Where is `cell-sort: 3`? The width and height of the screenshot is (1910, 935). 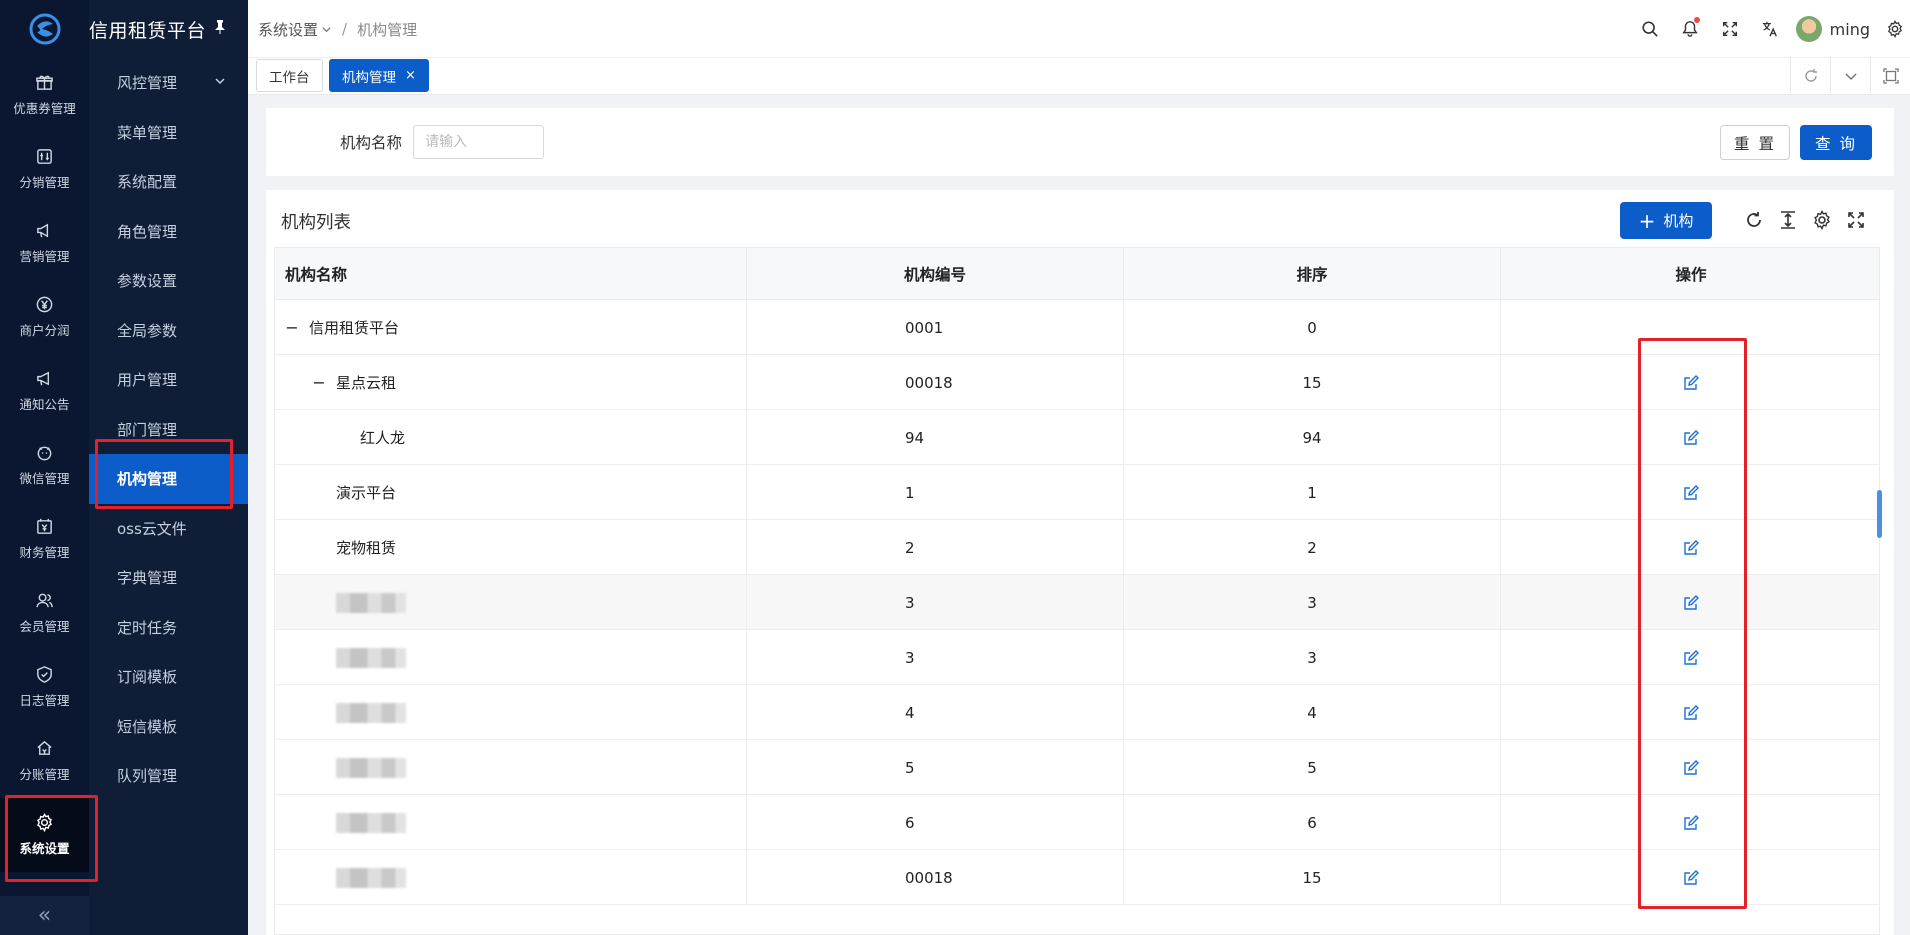 cell-sort: 3 is located at coordinates (1312, 657).